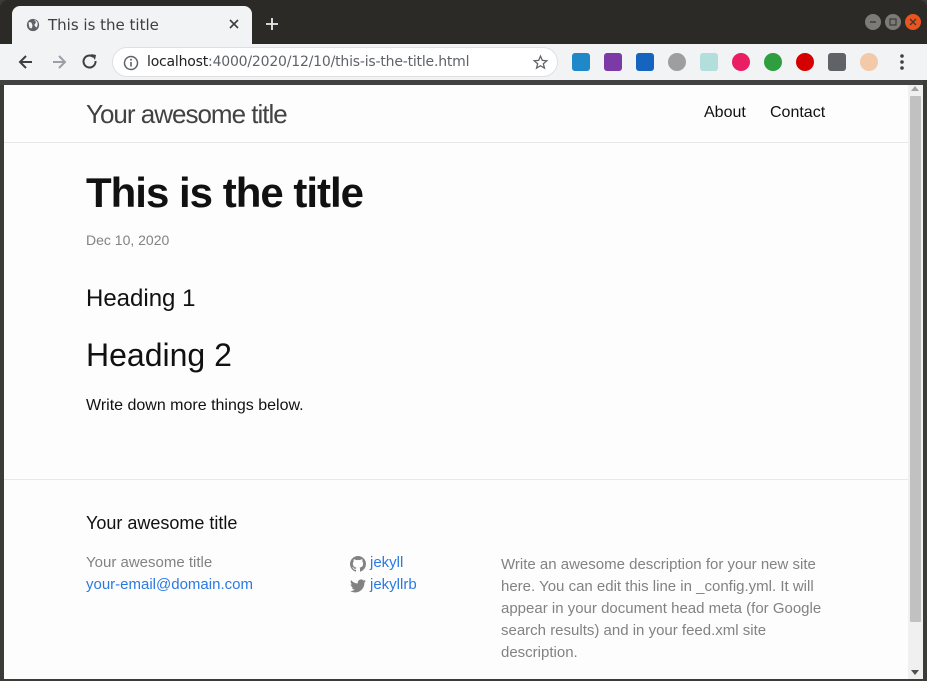  Describe the element at coordinates (581, 62) in the screenshot. I see `reader-extension-icon` at that location.